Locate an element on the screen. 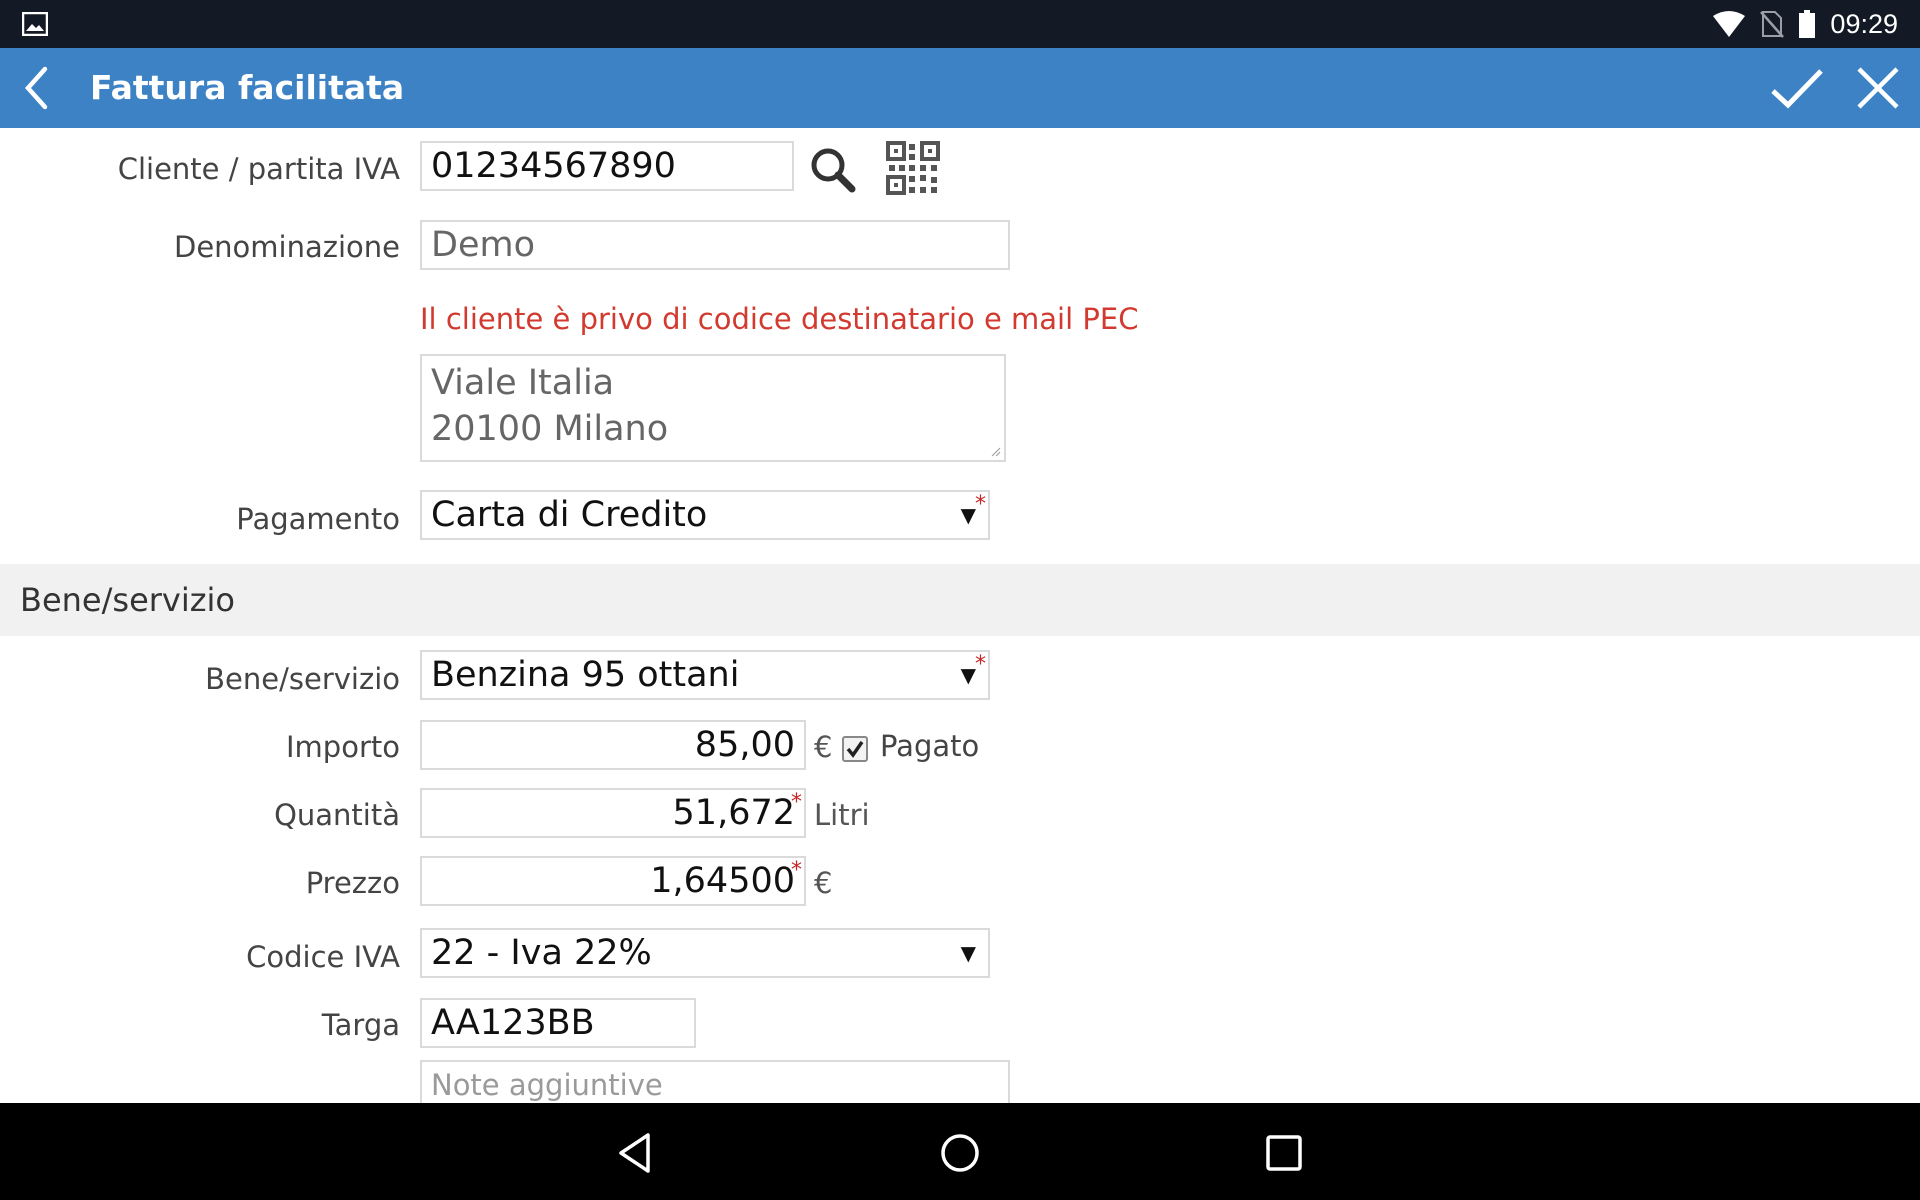  app-bar: Fattura facilitata is located at coordinates (960, 88).